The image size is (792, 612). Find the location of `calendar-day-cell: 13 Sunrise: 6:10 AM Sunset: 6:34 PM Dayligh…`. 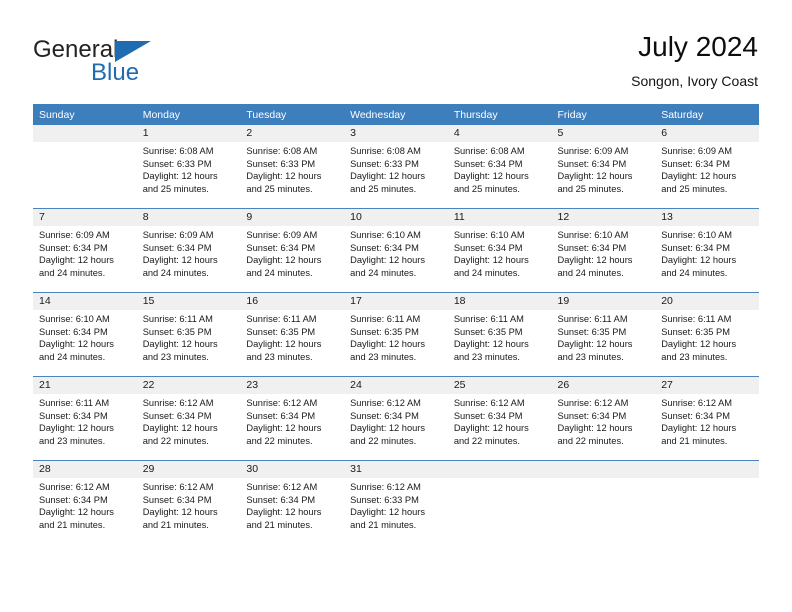

calendar-day-cell: 13 Sunrise: 6:10 AM Sunset: 6:34 PM Dayligh… is located at coordinates (707, 250).